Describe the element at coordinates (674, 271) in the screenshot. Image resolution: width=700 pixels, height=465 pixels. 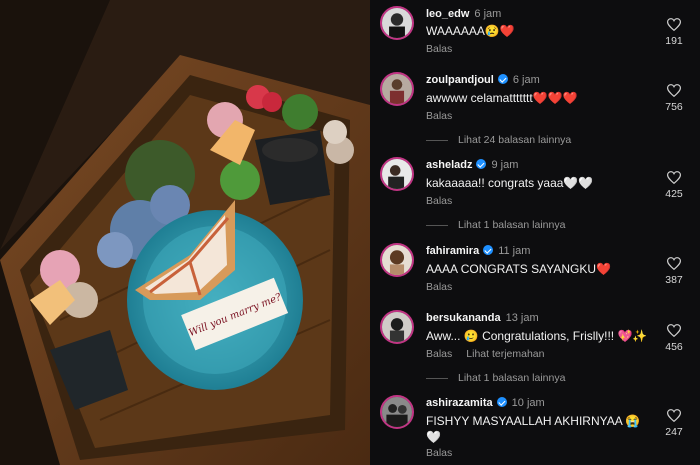
I see `like-group: 387` at that location.